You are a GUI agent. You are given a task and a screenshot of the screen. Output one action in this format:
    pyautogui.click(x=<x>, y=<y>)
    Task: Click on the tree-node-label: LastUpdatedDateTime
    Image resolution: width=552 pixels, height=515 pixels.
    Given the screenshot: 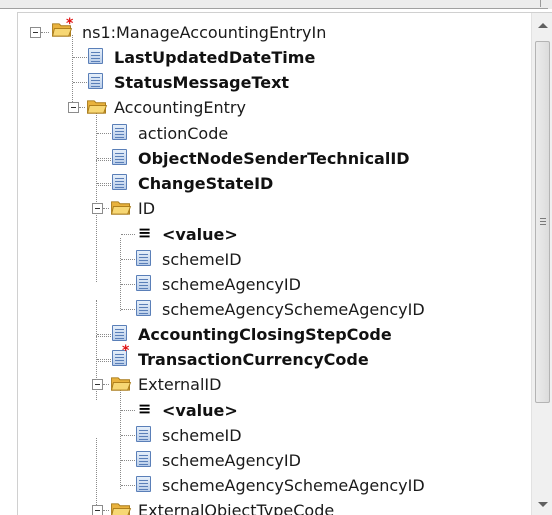 What is the action you would take?
    pyautogui.click(x=215, y=57)
    